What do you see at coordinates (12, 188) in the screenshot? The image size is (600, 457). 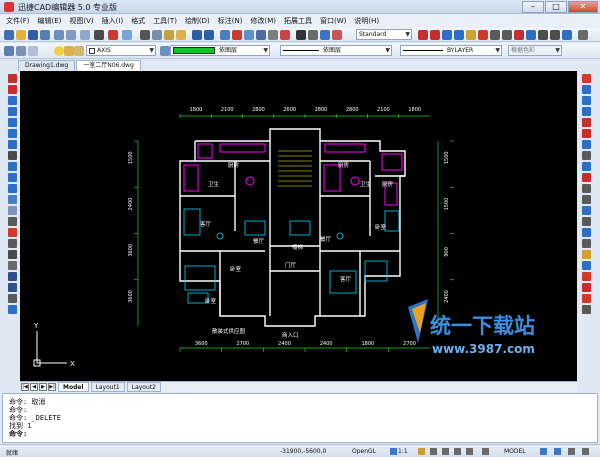 I see `ellipse-arc-icon` at bounding box center [12, 188].